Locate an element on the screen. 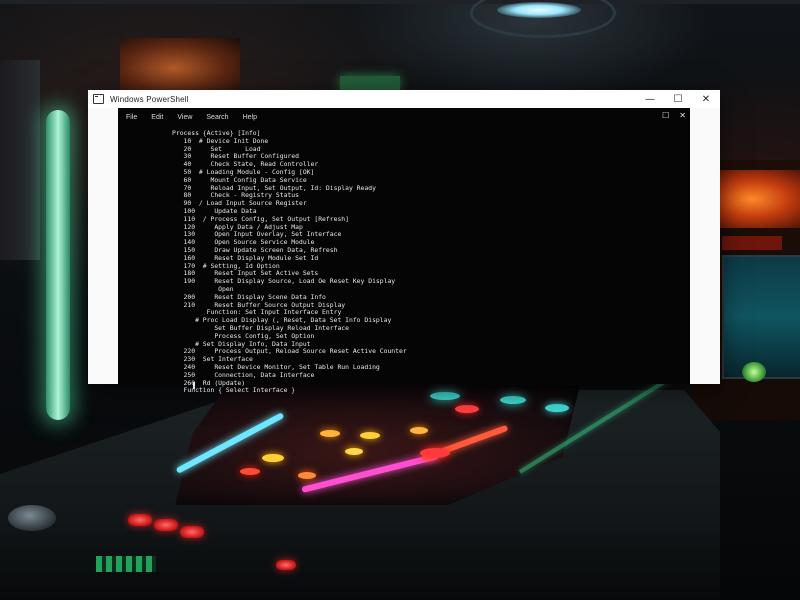 This screenshot has height=600, width=800. menu-help: Help is located at coordinates (250, 117).